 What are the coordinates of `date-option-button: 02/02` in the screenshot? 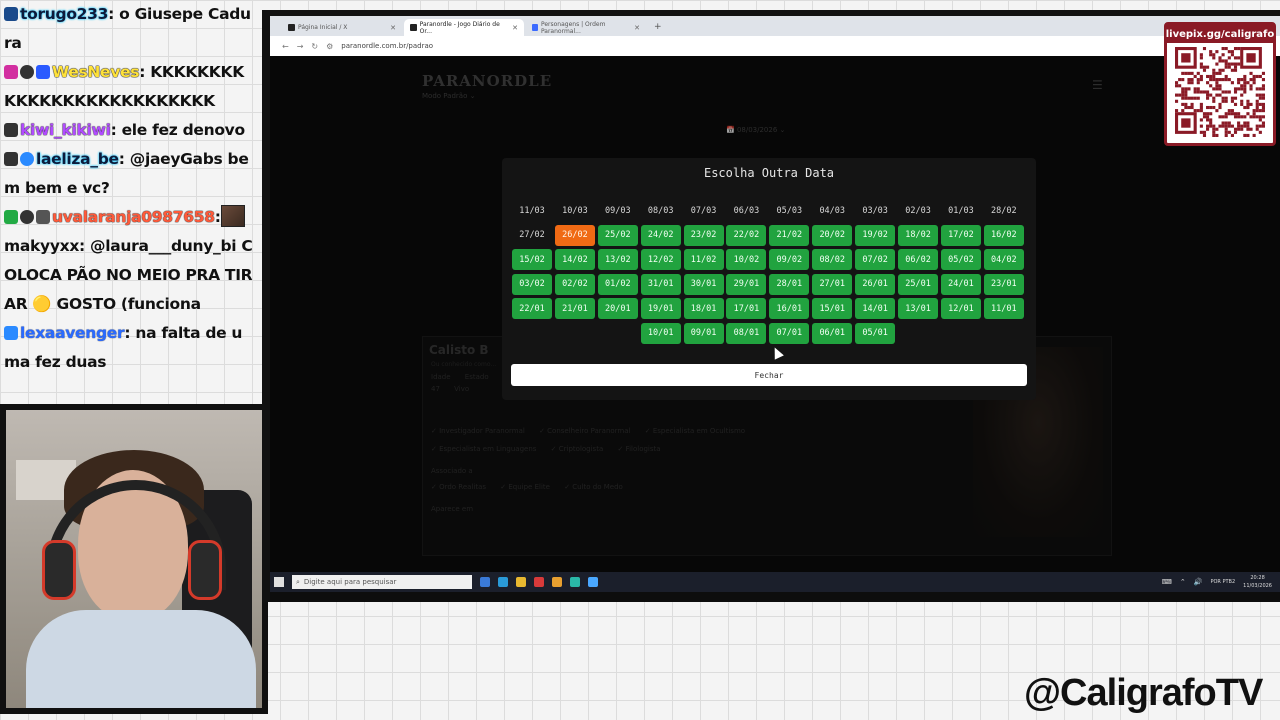 It's located at (574, 284).